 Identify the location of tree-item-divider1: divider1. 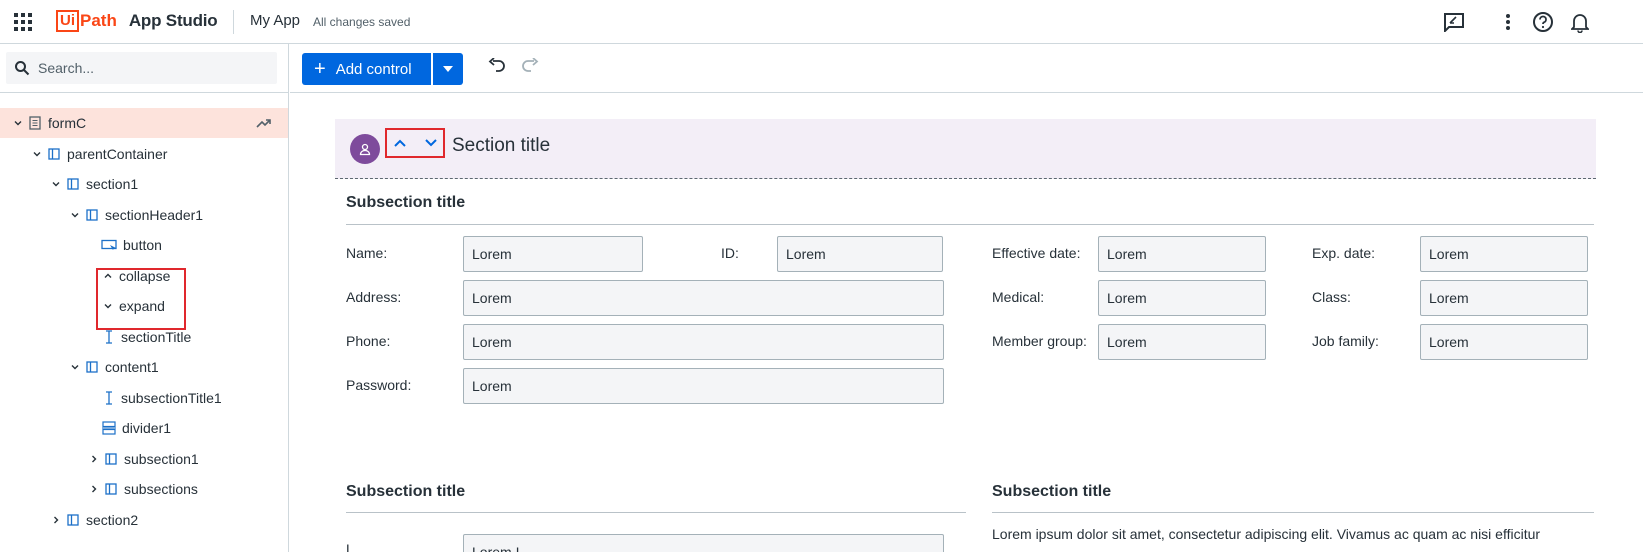
(144, 428).